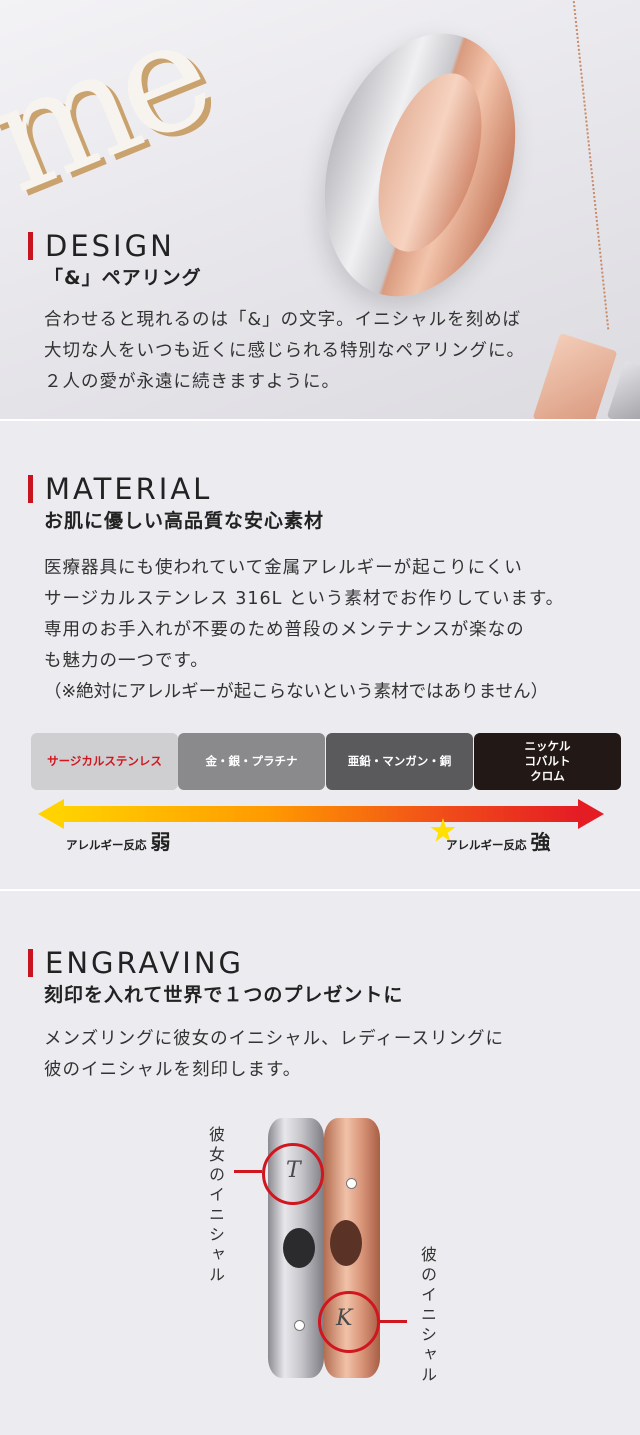 The height and width of the screenshot is (1435, 640). Describe the element at coordinates (320, 814) in the screenshot. I see `allergy-gradient-arrow` at that location.